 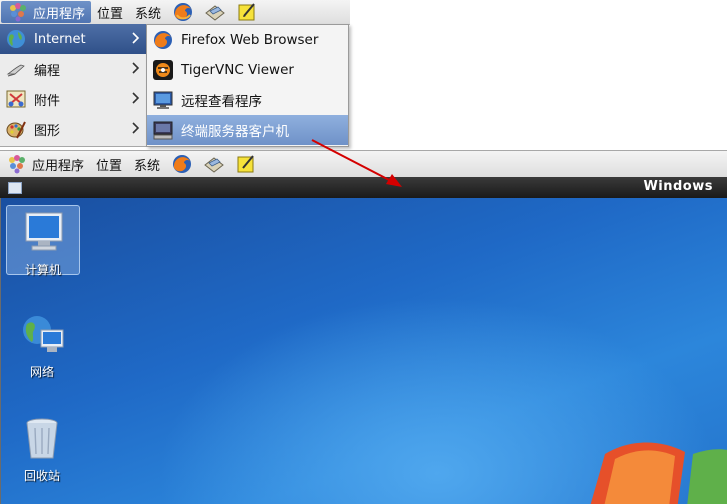 I want to click on submenu-item-remote-viewer: 远程查看程序, so click(x=247, y=100).